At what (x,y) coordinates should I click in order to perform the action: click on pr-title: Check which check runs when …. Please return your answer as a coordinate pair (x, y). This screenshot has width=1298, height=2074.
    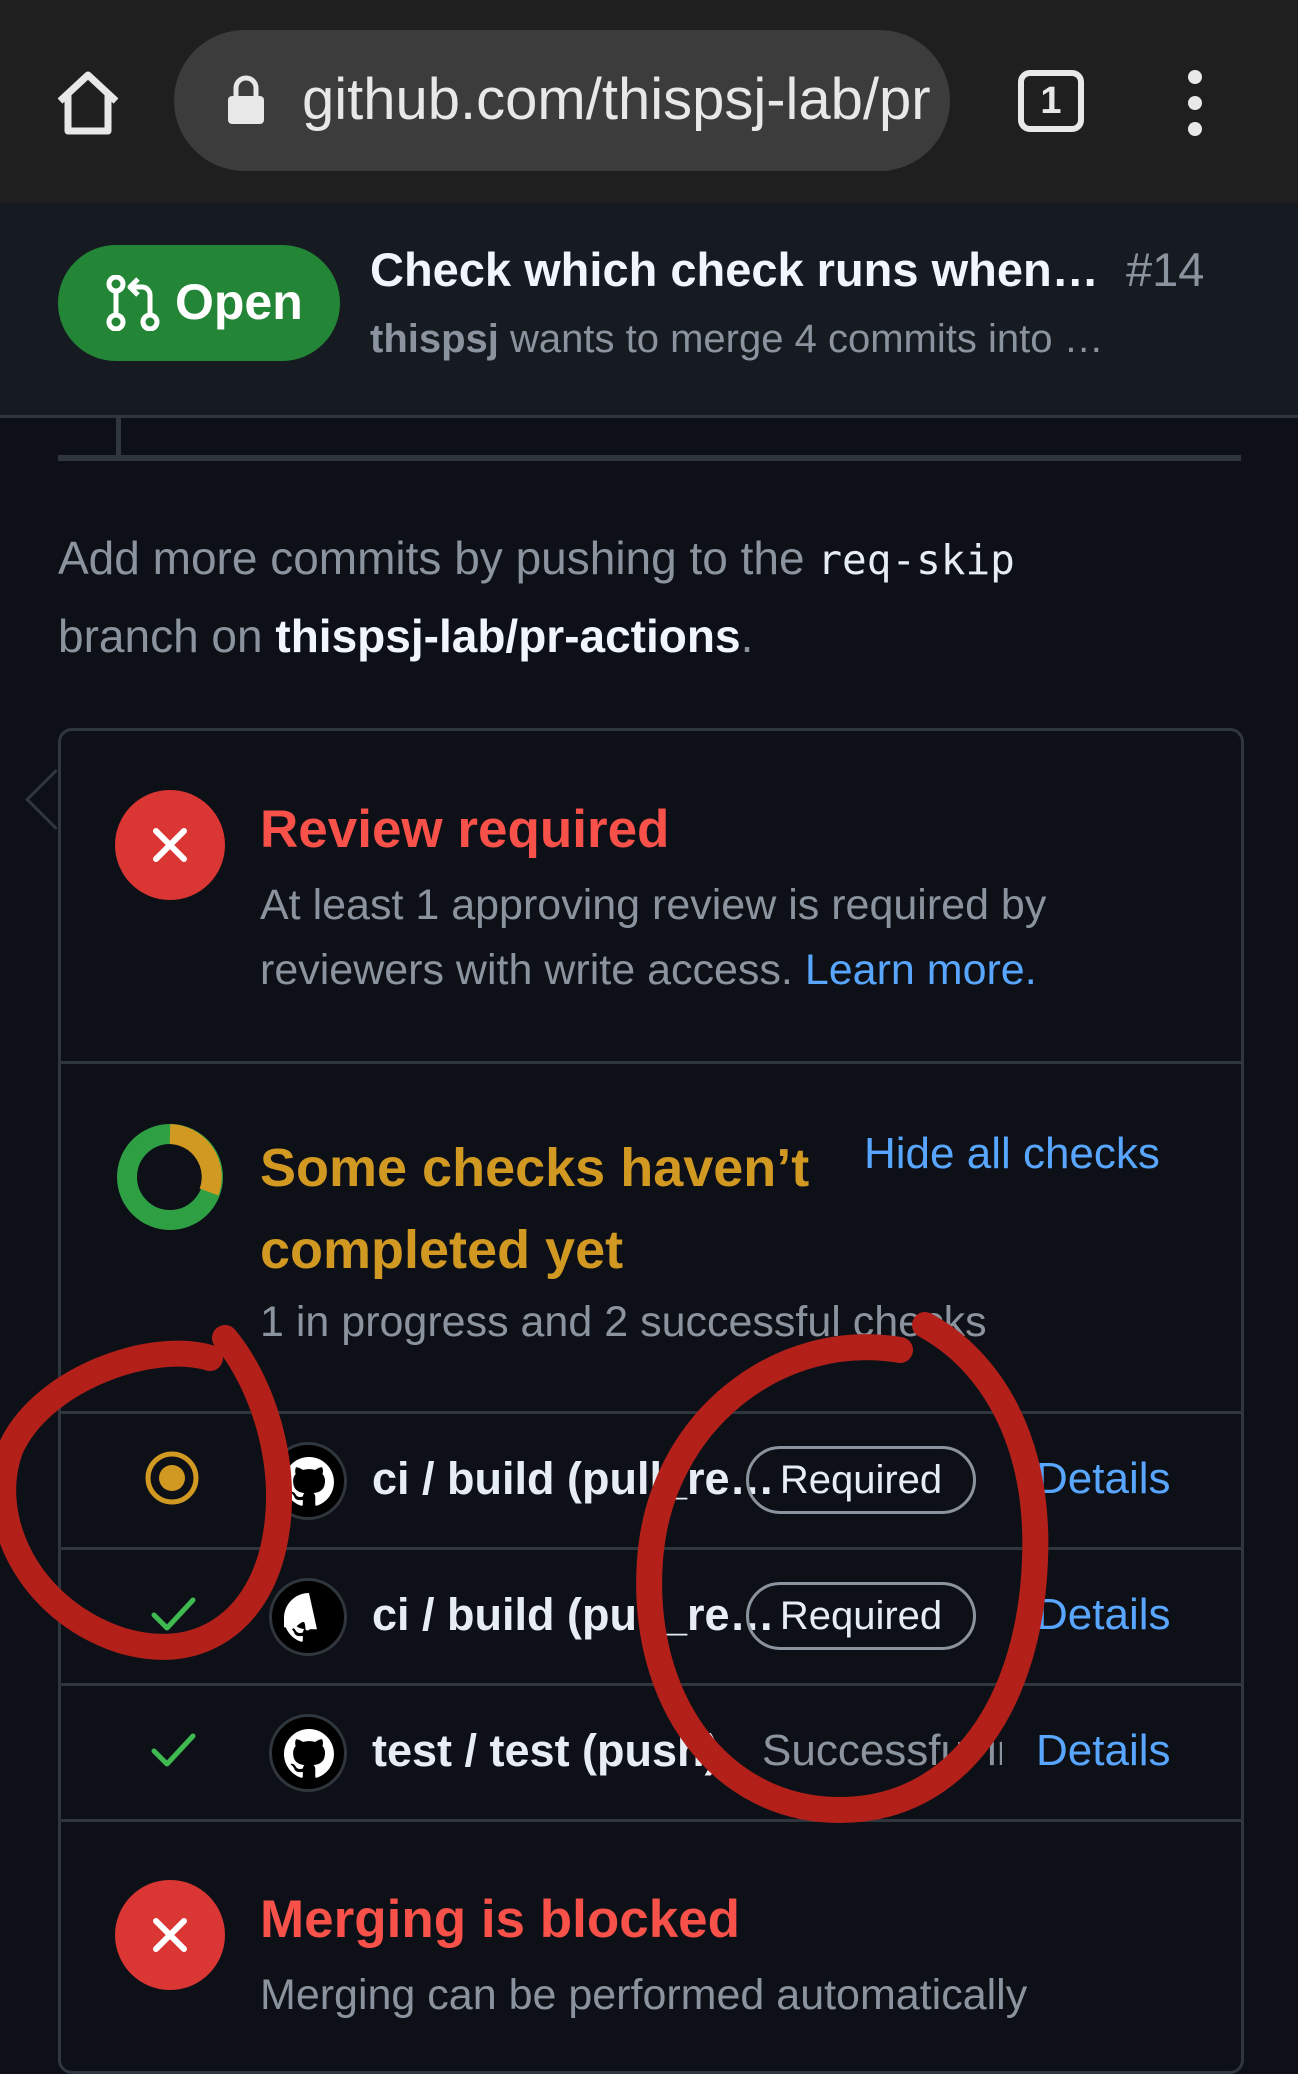
    Looking at the image, I should click on (735, 269).